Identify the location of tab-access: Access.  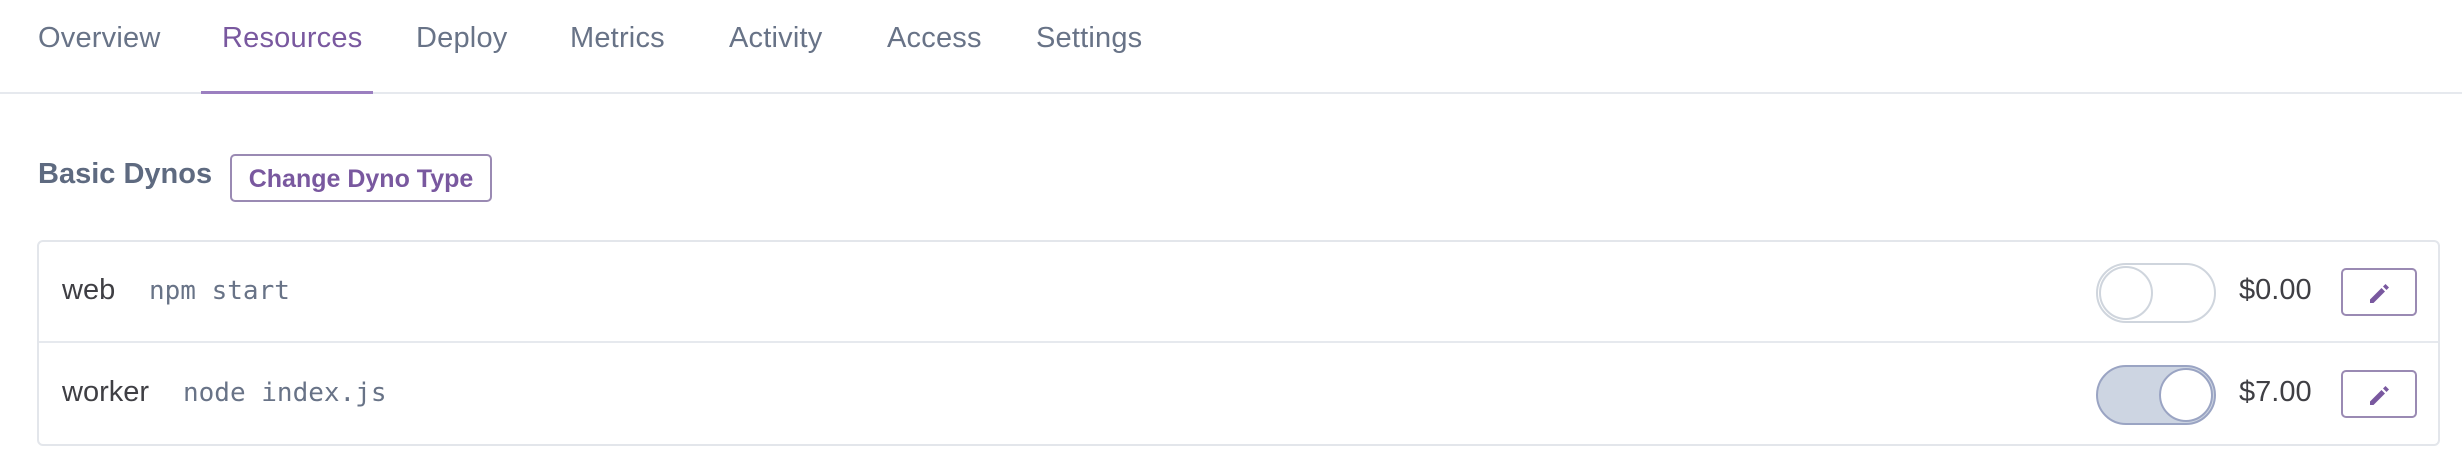
(934, 42).